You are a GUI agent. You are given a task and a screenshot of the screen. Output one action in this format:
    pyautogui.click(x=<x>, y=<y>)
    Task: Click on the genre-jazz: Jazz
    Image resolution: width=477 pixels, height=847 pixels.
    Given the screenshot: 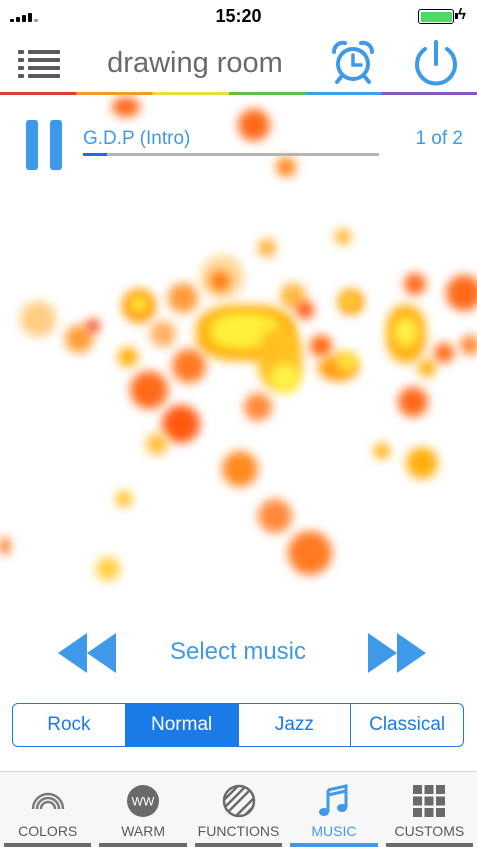 What is the action you would take?
    pyautogui.click(x=294, y=725)
    